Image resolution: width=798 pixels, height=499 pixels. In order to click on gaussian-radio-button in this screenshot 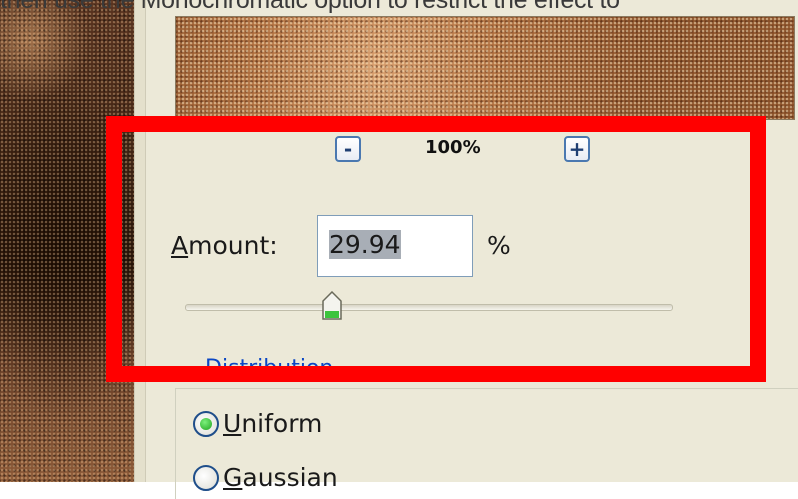, I will do `click(206, 477)`.